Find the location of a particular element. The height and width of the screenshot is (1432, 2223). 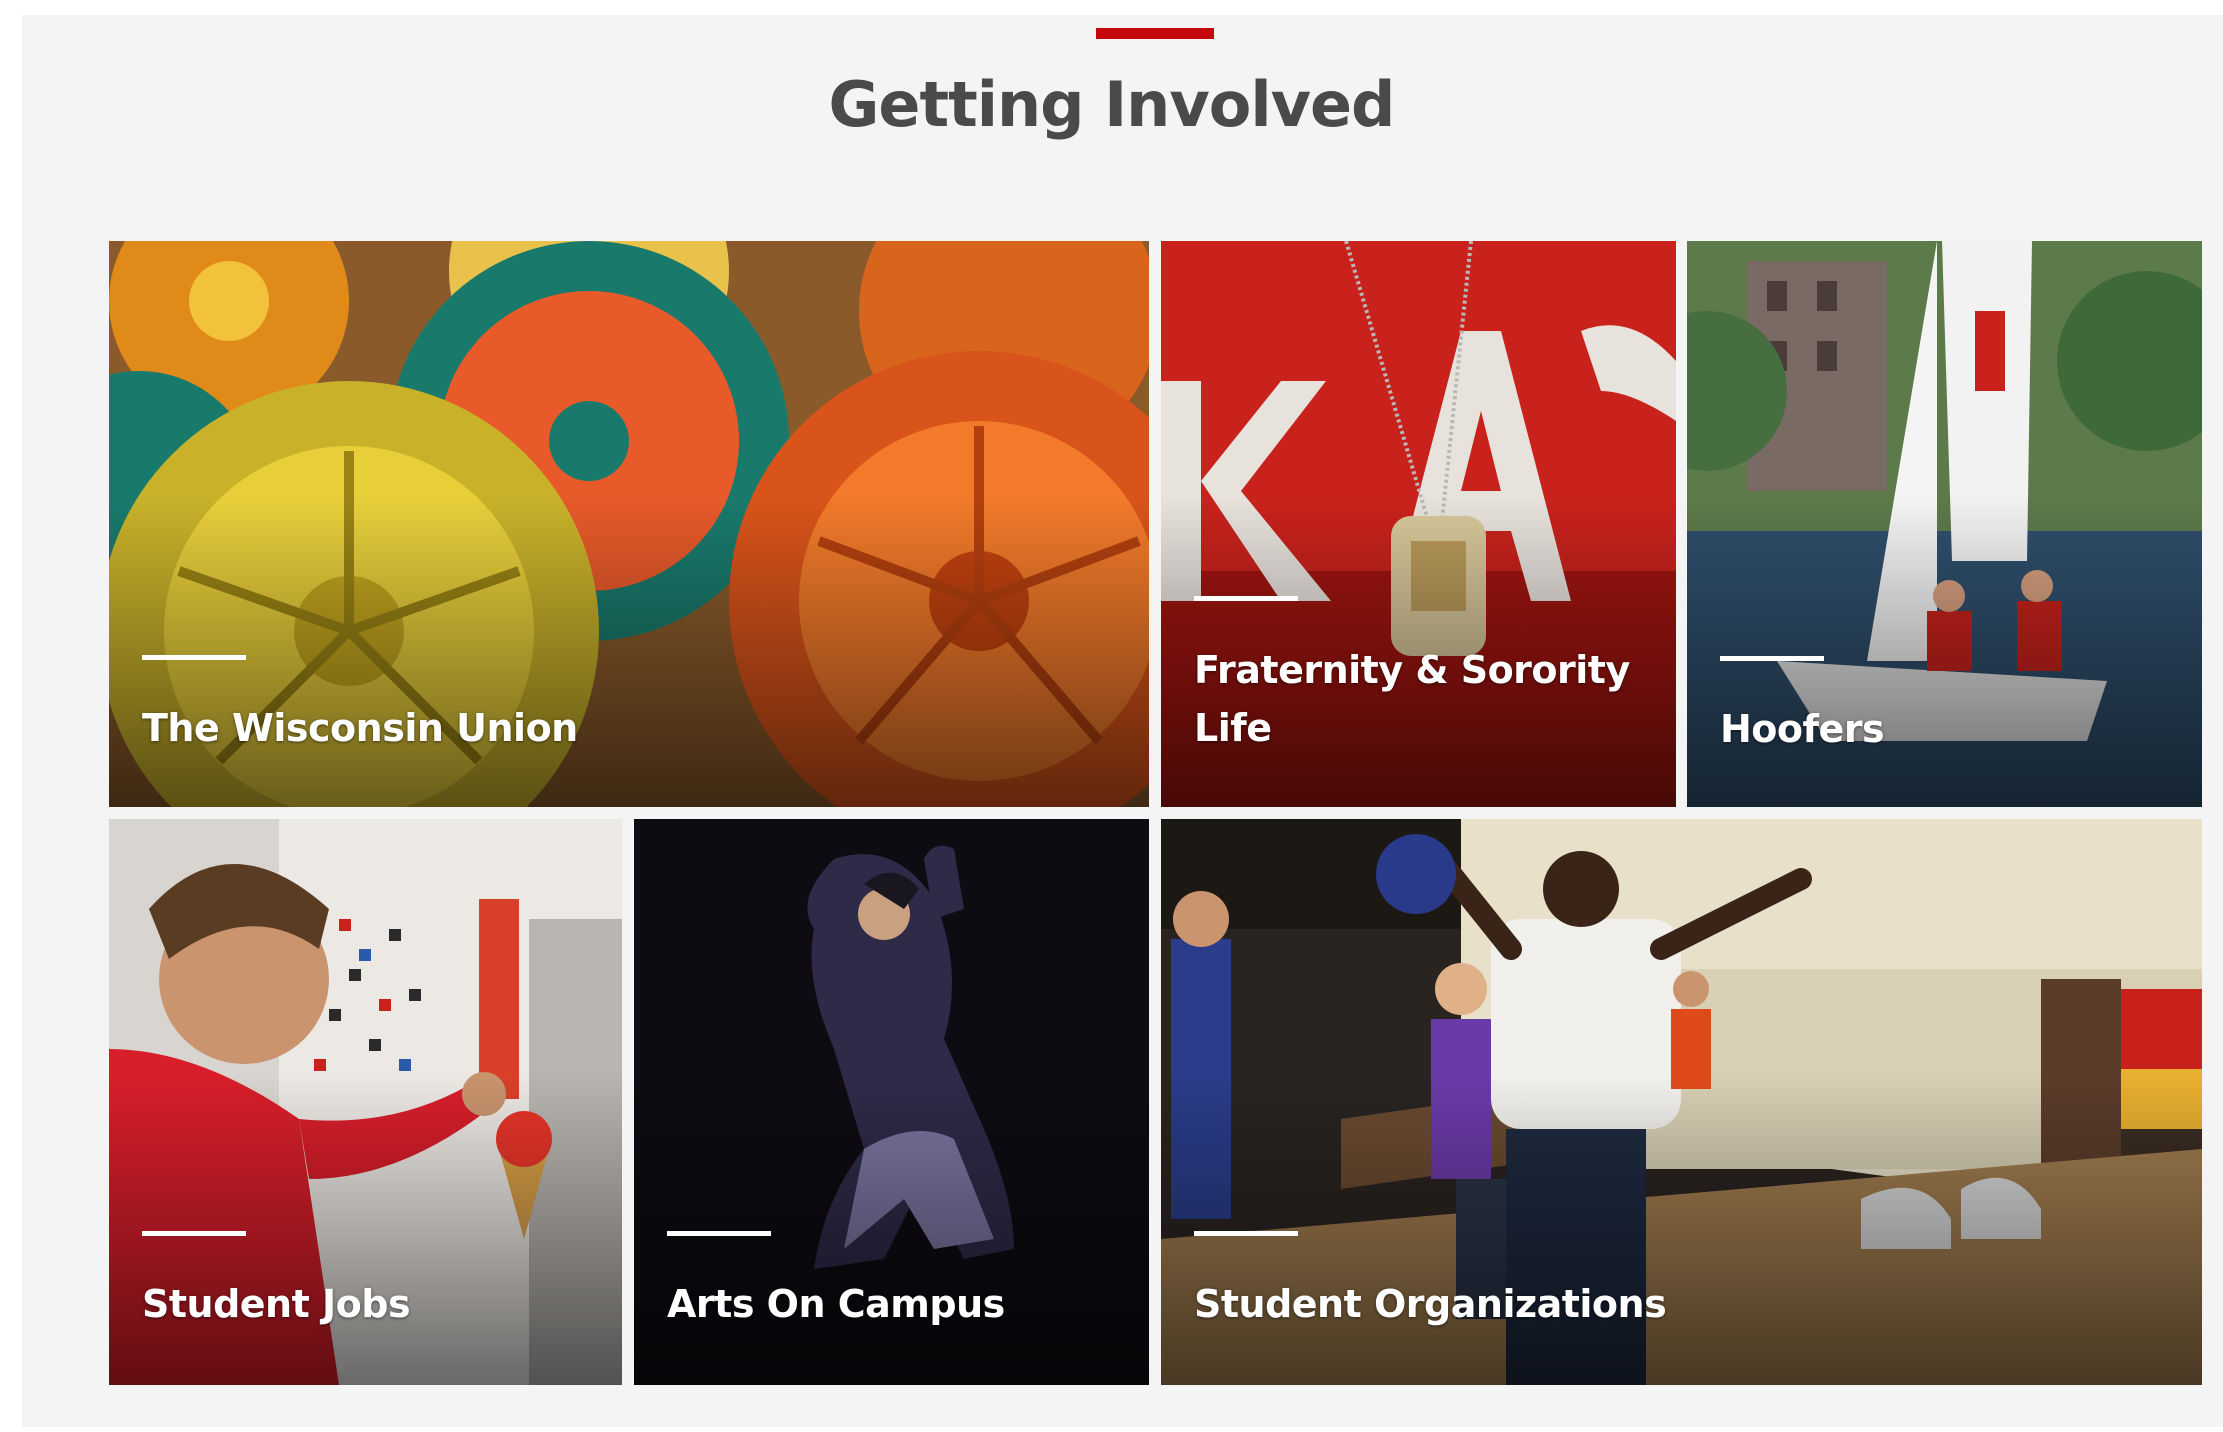

tile-label: Student Organizations is located at coordinates (1430, 1304).